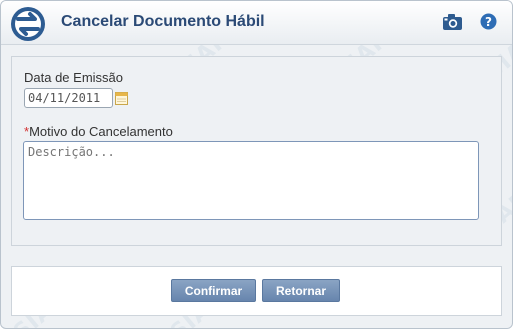 This screenshot has height=329, width=513. What do you see at coordinates (213, 290) in the screenshot?
I see `confirm-button: Confirmar` at bounding box center [213, 290].